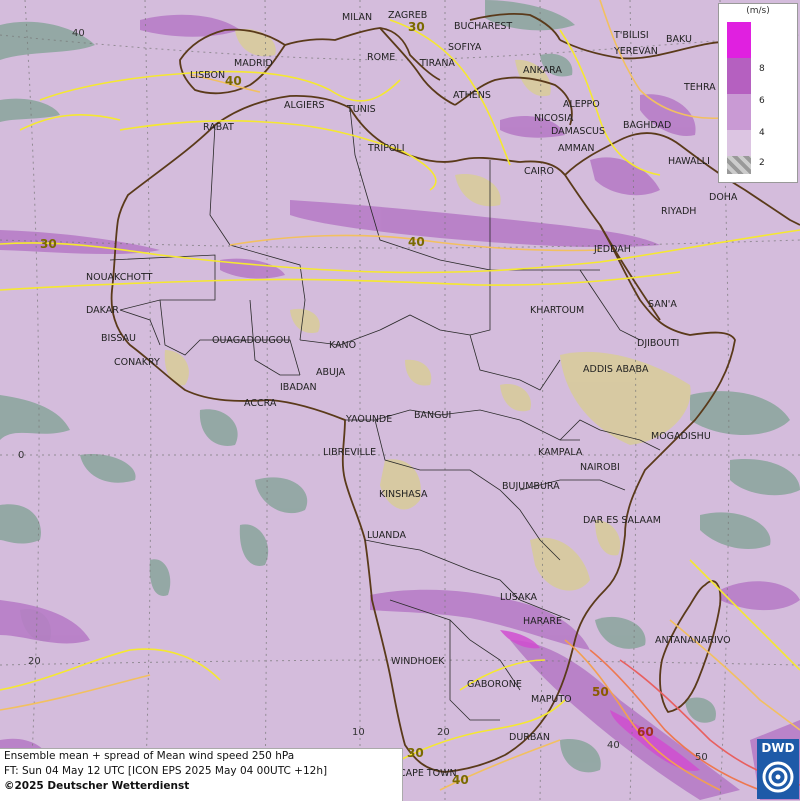 This screenshot has height=801, width=800. What do you see at coordinates (483, 26) in the screenshot?
I see `city-bucharest: BUCHAREST` at bounding box center [483, 26].